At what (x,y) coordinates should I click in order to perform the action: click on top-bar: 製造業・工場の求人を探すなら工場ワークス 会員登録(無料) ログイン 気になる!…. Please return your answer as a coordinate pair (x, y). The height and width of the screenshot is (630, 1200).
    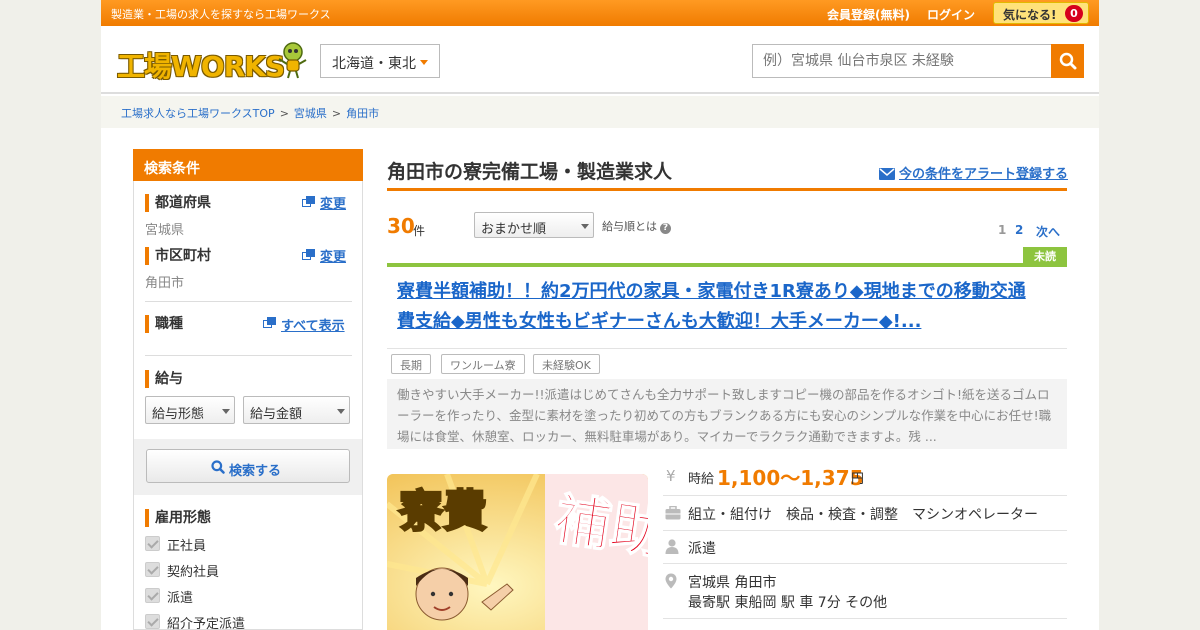
    Looking at the image, I should click on (600, 13).